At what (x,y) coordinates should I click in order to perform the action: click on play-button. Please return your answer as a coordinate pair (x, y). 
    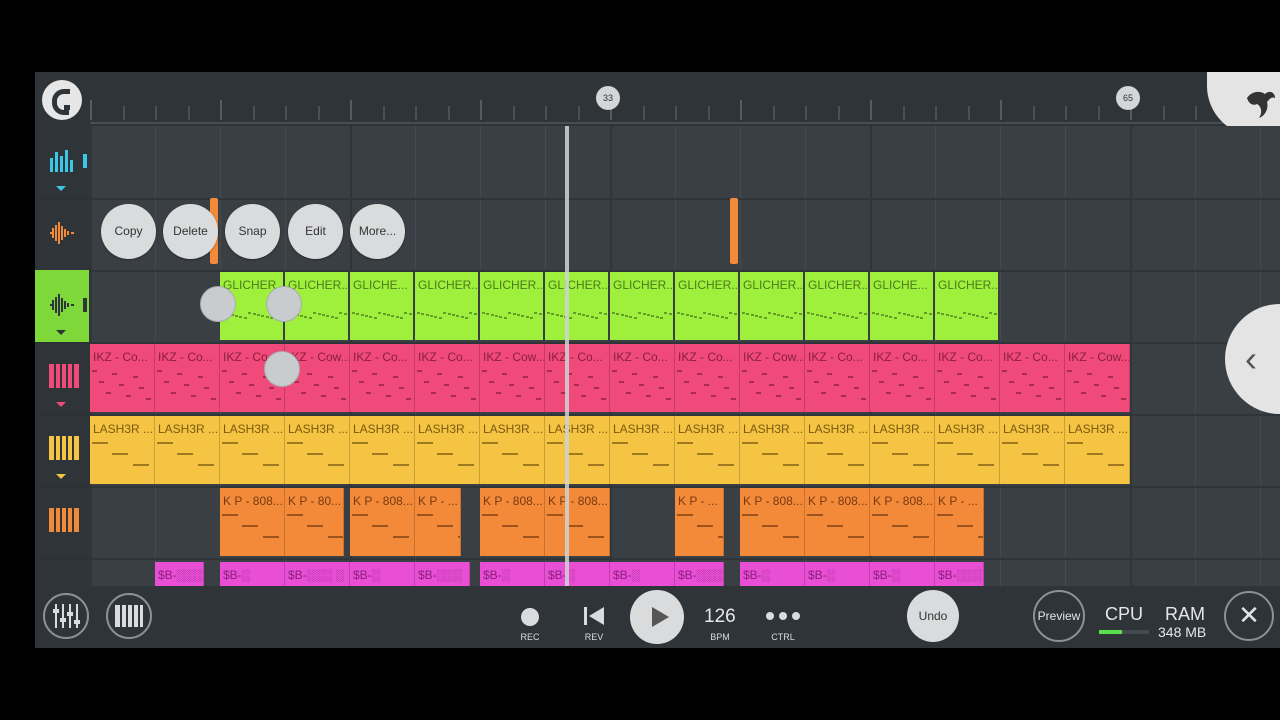
    Looking at the image, I should click on (657, 617).